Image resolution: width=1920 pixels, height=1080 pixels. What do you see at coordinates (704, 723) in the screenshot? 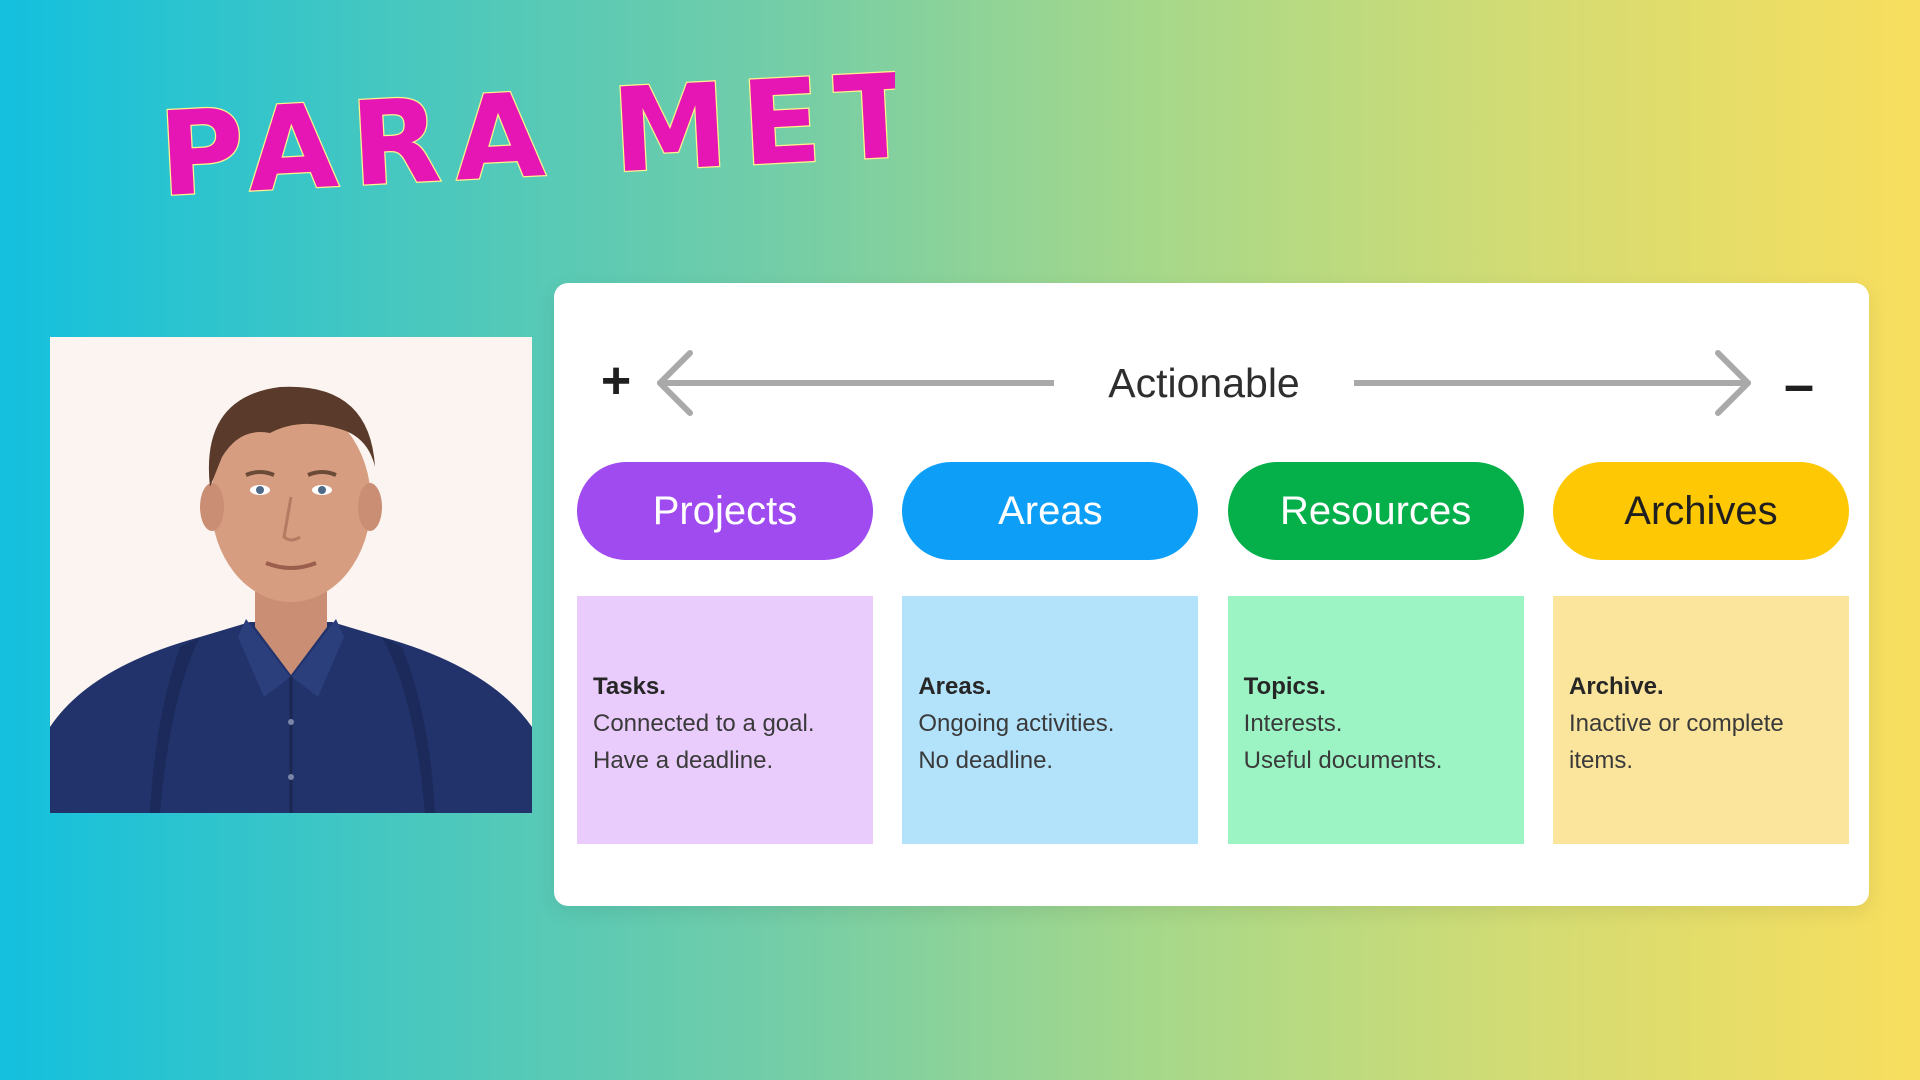
I see `projects-box-line-1: Connected to a goal.` at bounding box center [704, 723].